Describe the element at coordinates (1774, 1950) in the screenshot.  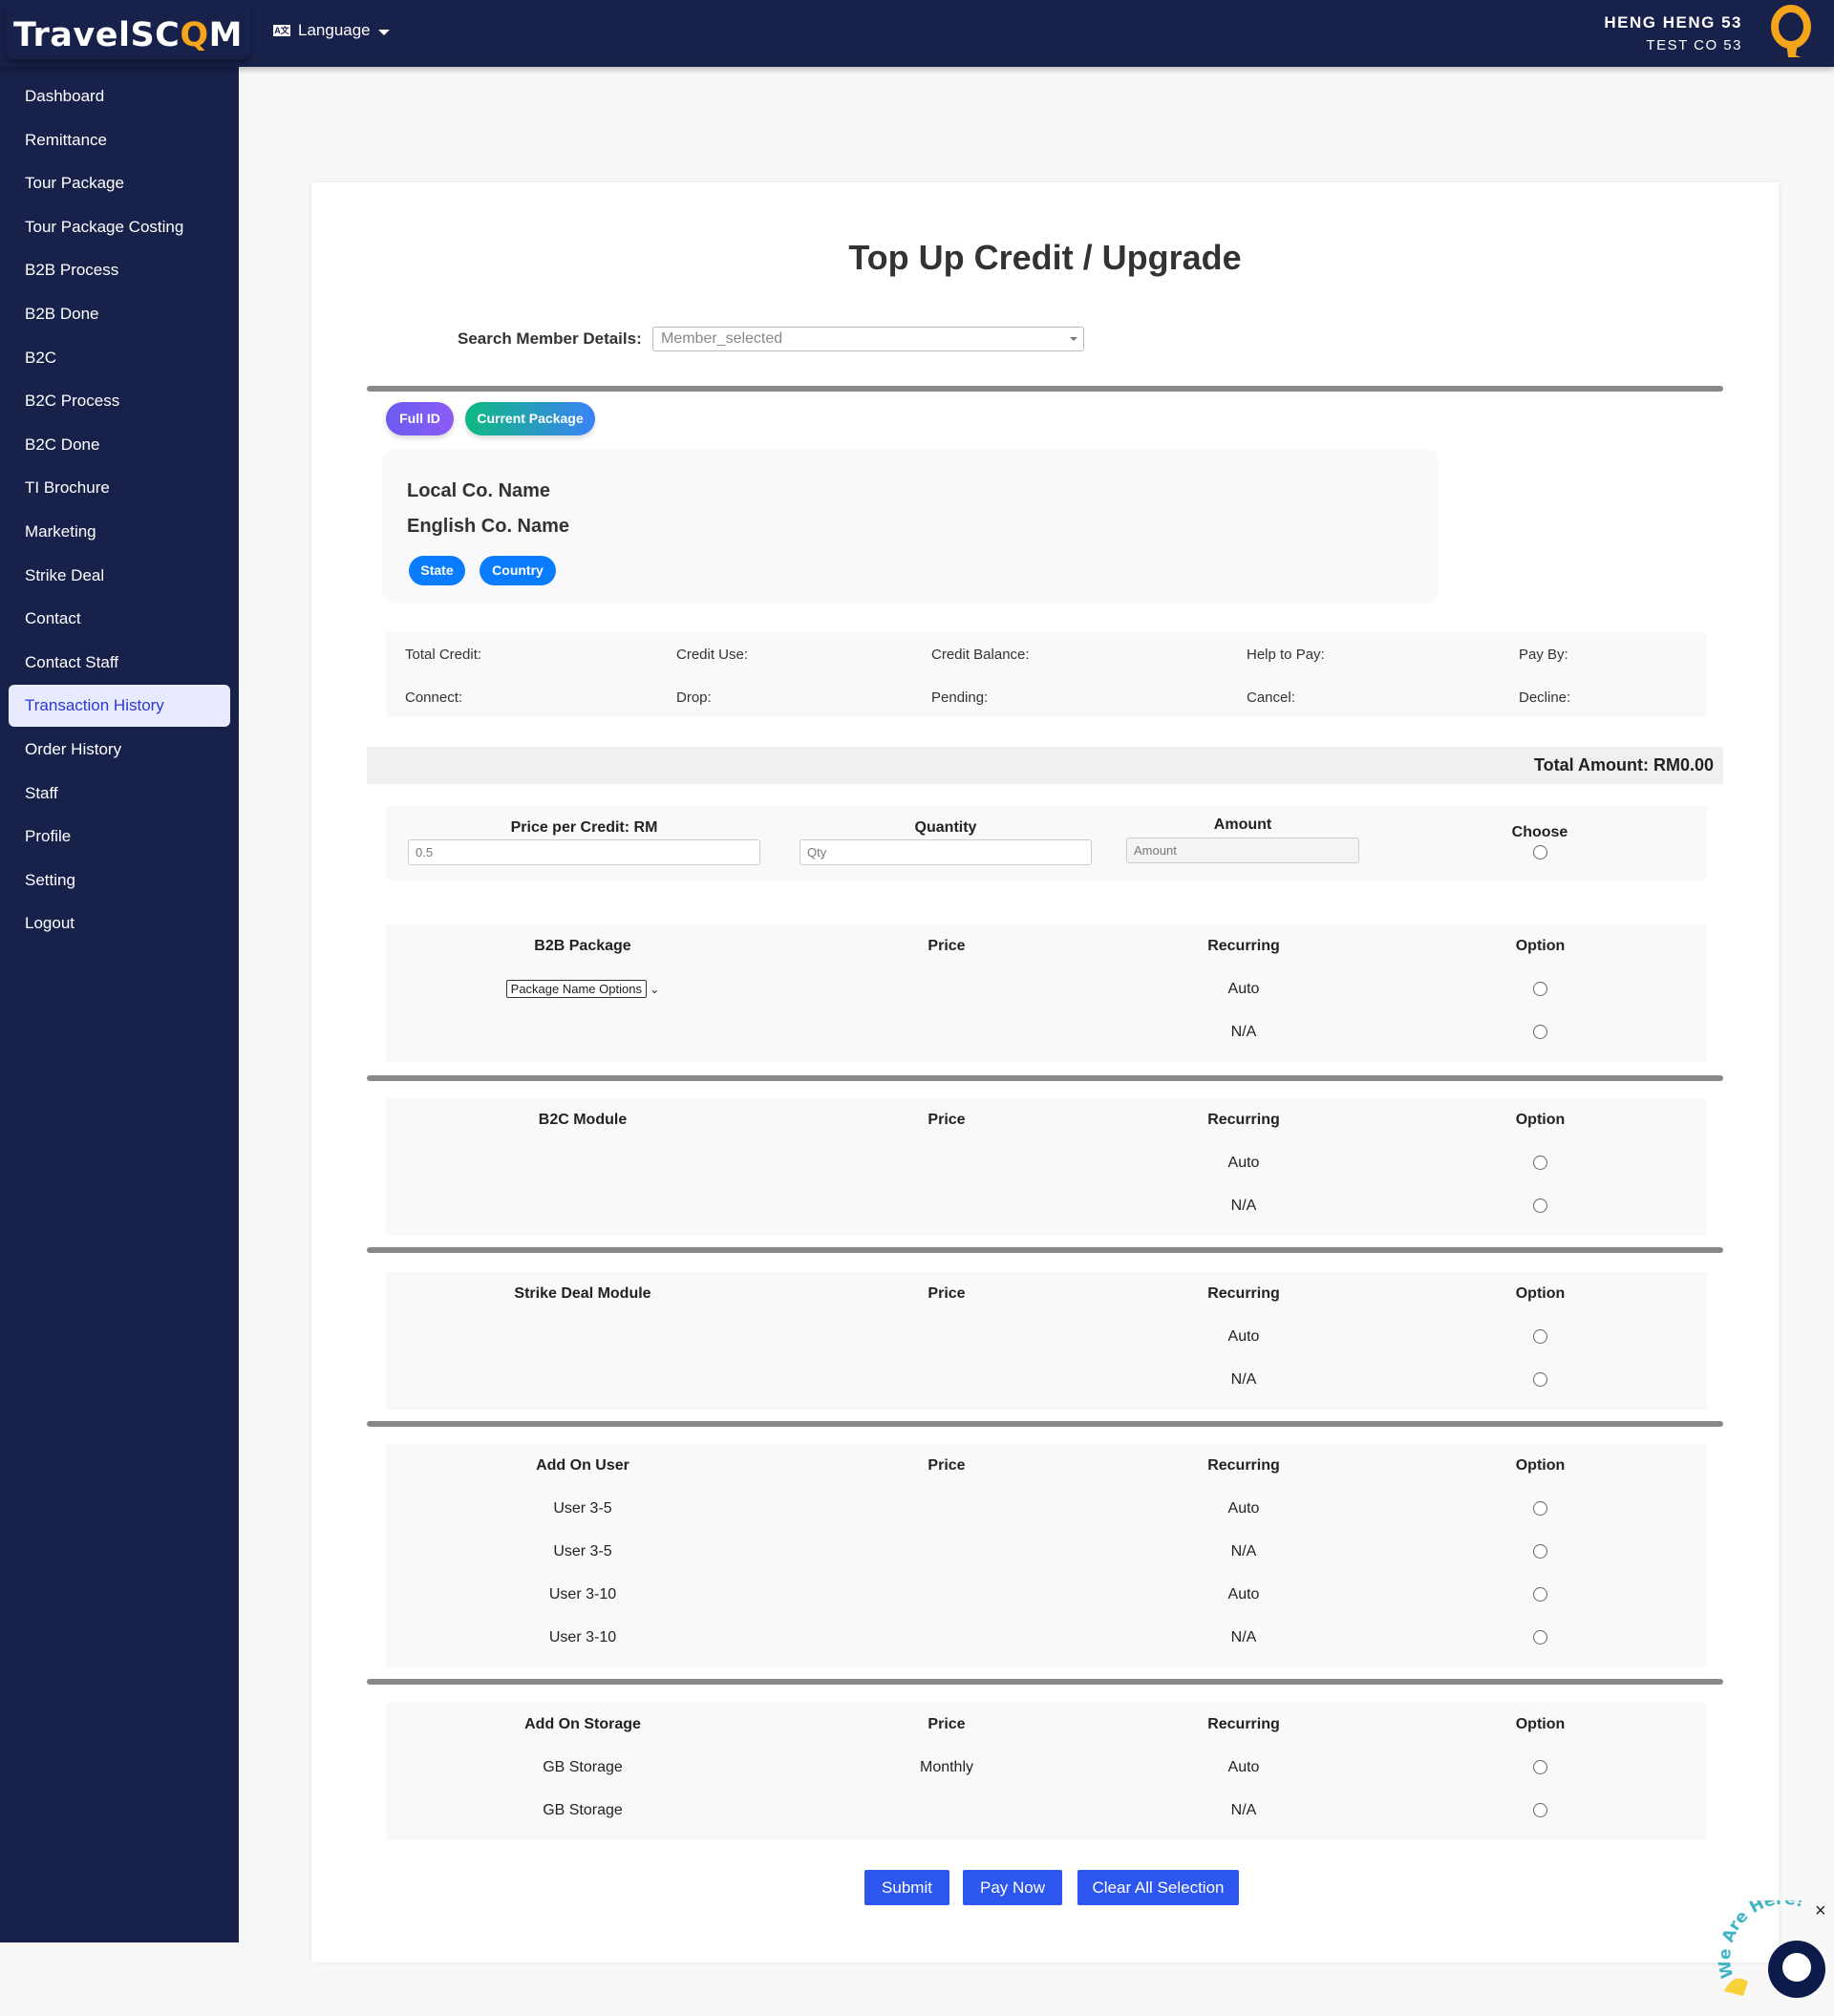
I see `chat-widget: × We Are Here!` at that location.